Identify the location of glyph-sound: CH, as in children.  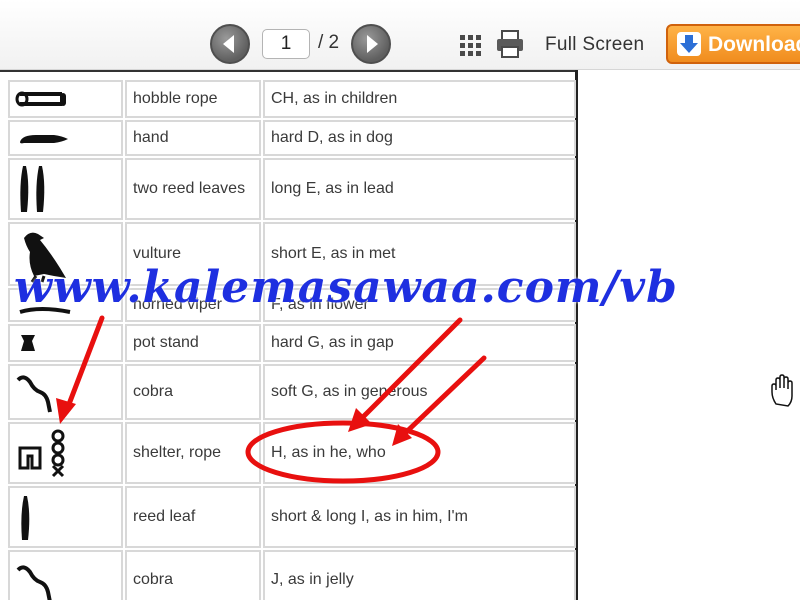
(334, 98).